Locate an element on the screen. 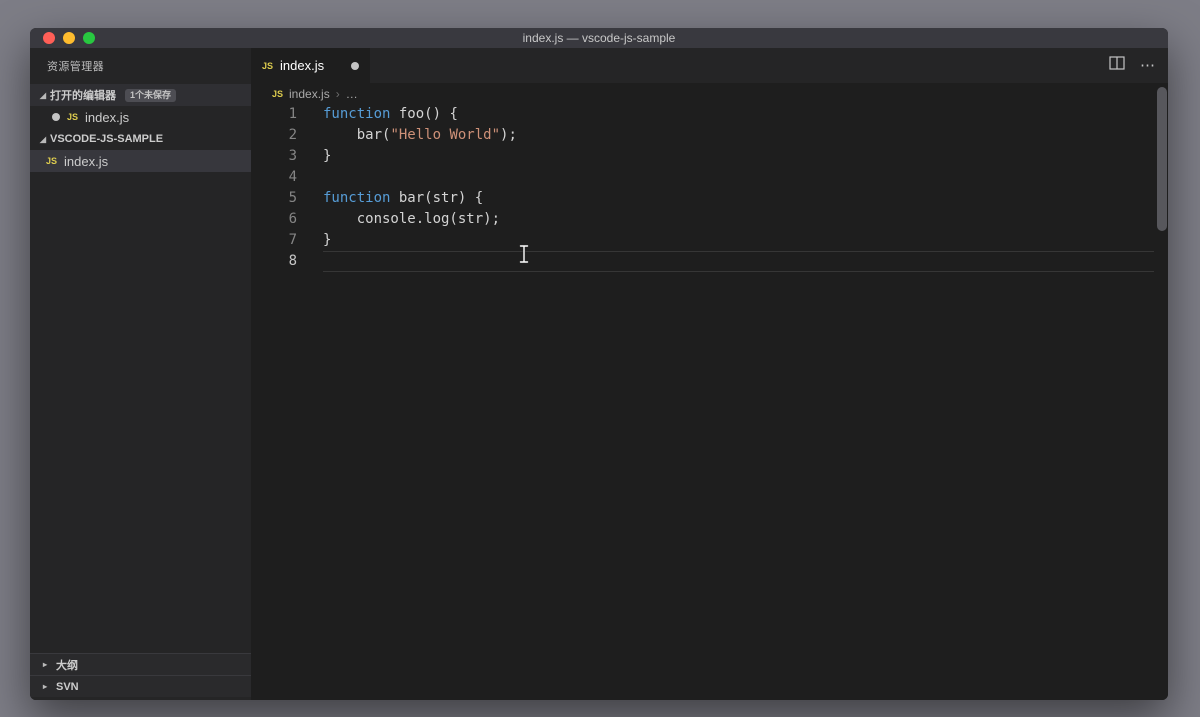 The width and height of the screenshot is (1200, 717). line-content: function bar(str) { is located at coordinates (403, 198).